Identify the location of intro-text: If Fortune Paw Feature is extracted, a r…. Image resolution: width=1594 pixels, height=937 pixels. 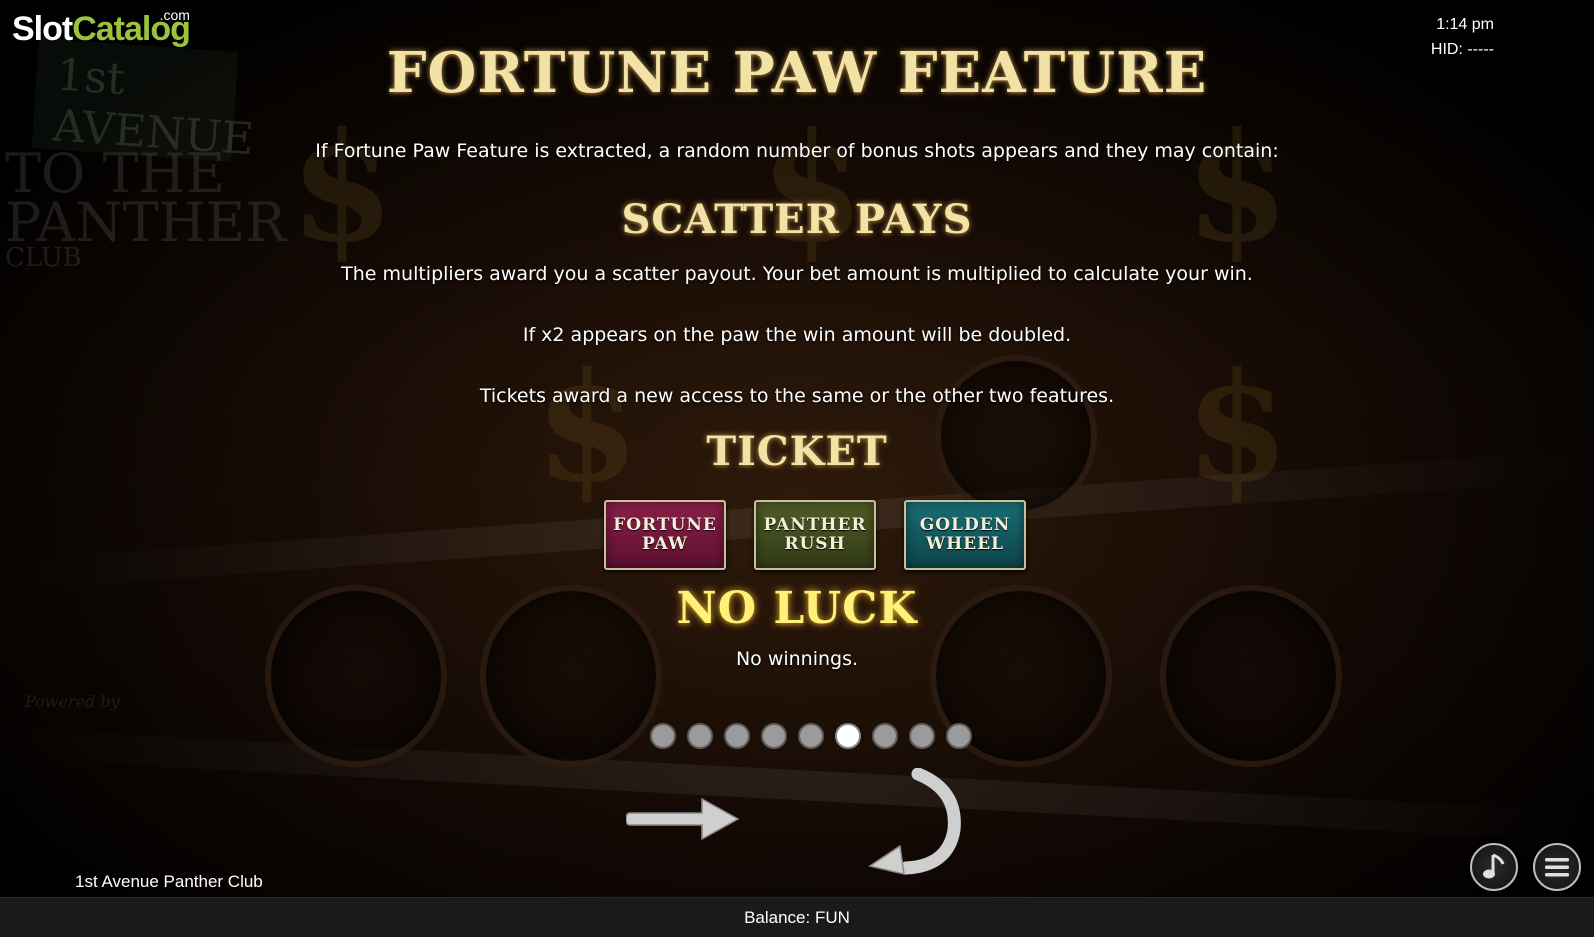
(797, 151).